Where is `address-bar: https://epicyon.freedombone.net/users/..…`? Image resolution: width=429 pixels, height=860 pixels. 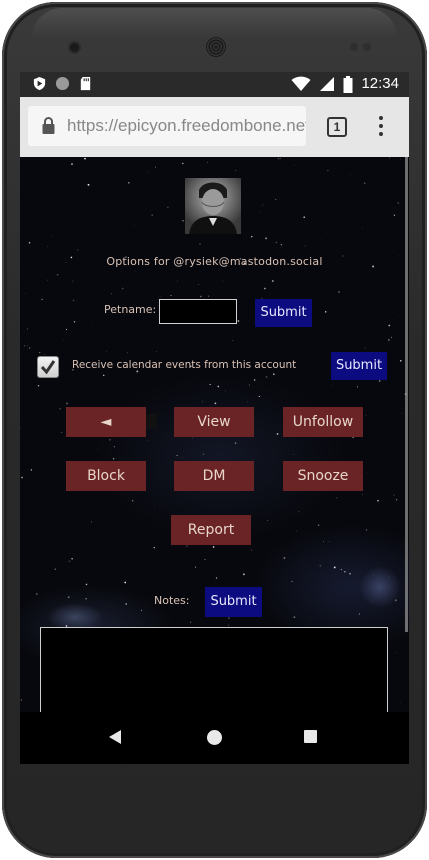
address-bar: https://epicyon.freedombone.net/users/..… is located at coordinates (167, 126).